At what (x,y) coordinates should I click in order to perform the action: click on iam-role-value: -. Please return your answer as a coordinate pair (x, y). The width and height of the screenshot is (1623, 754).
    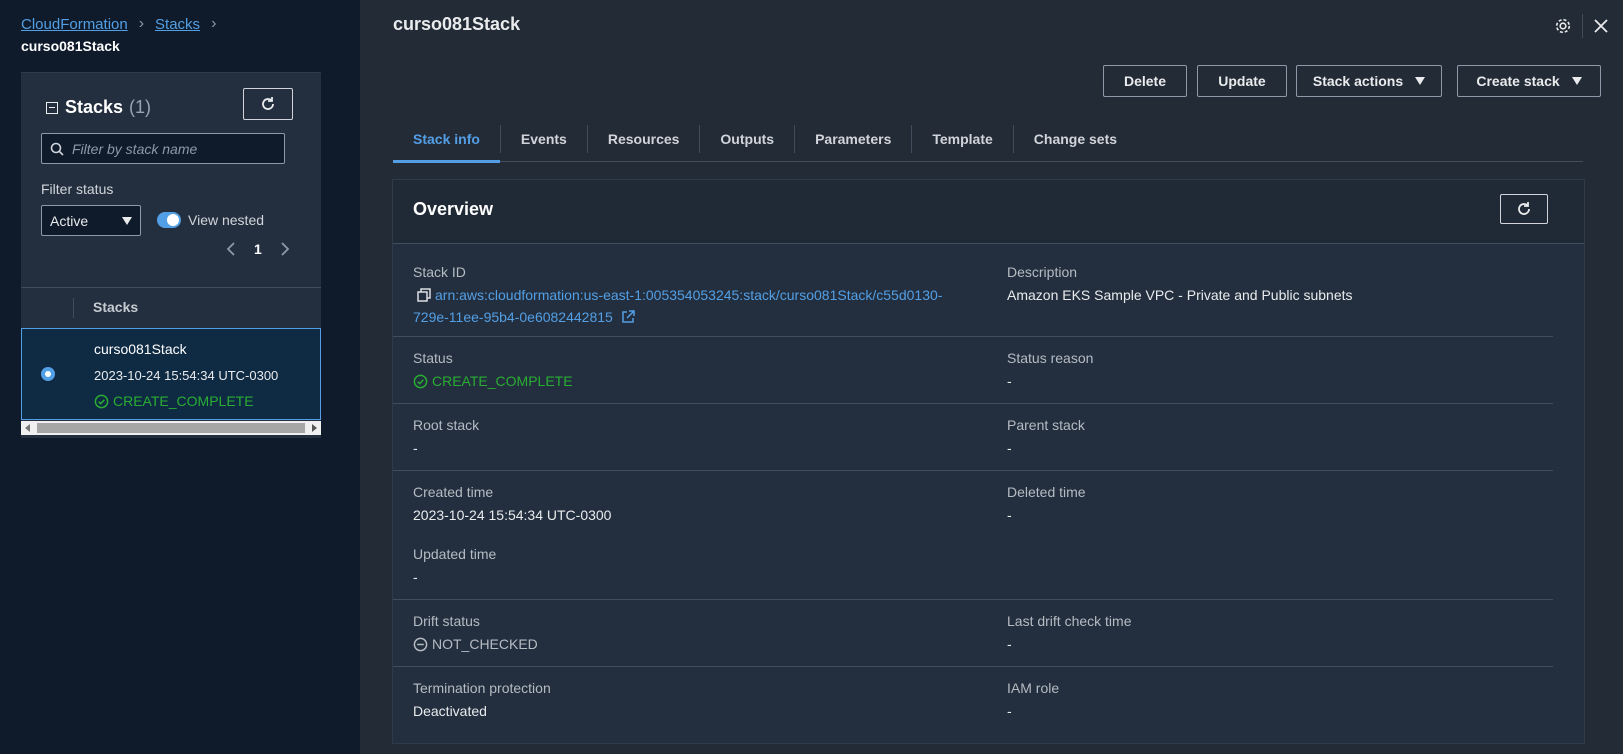
    Looking at the image, I should click on (1009, 711).